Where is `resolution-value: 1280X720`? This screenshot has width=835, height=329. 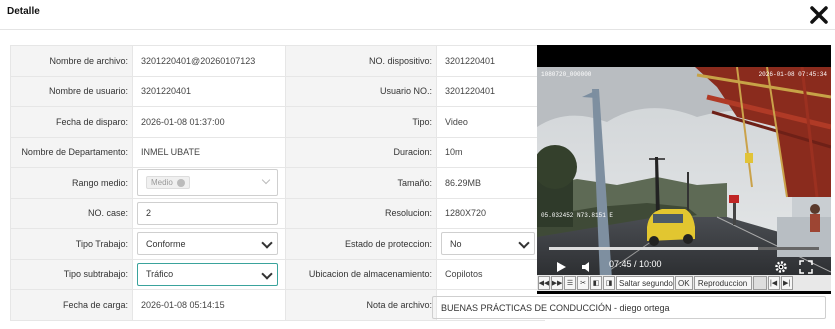 resolution-value: 1280X720 is located at coordinates (490, 213).